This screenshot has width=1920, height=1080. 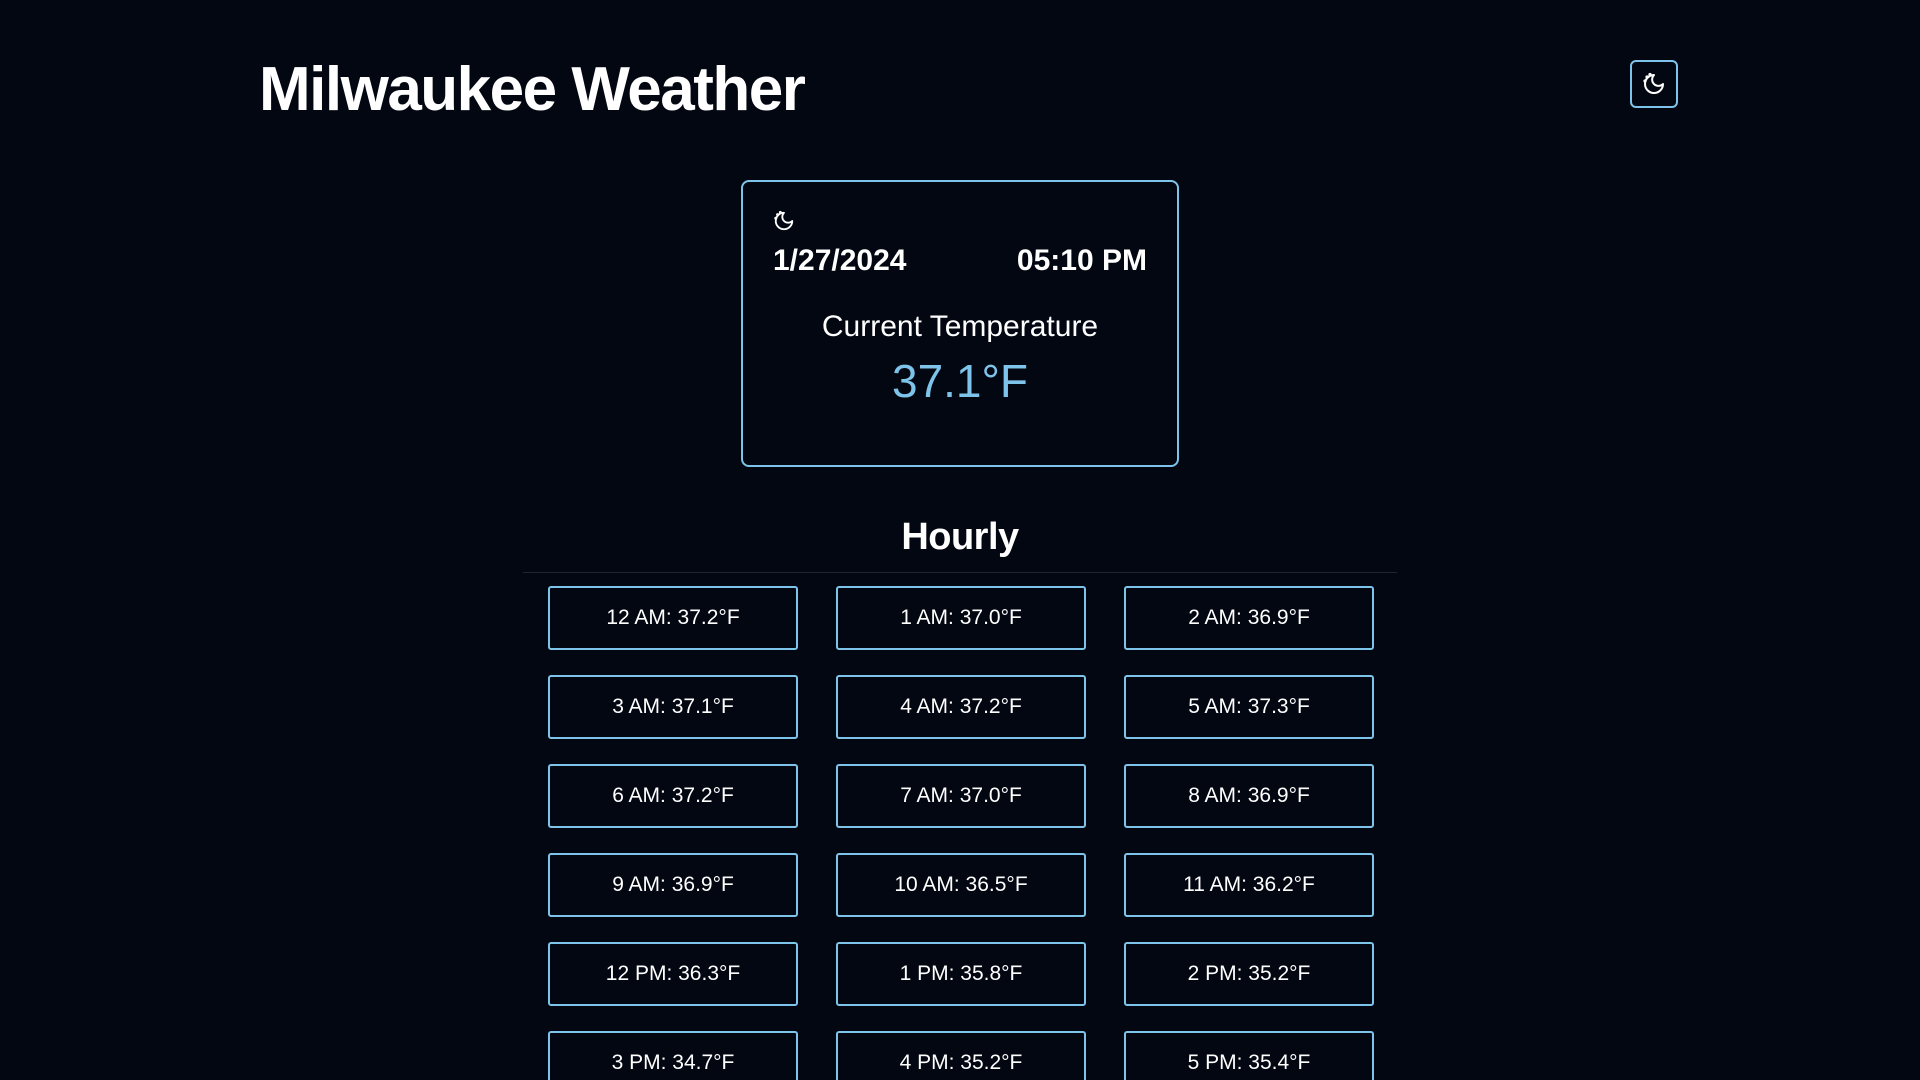 What do you see at coordinates (961, 796) in the screenshot?
I see `hourly-item: 7 AM: 37.0°F` at bounding box center [961, 796].